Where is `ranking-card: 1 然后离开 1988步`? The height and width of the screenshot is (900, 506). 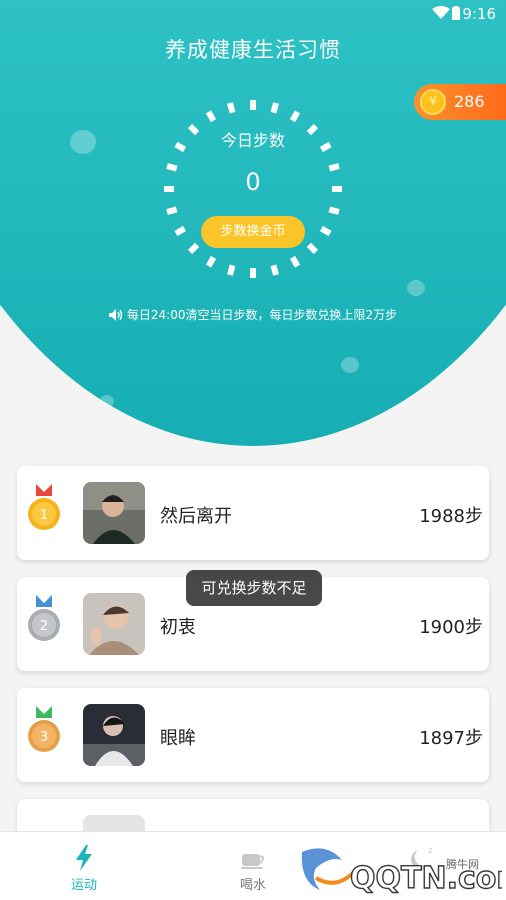
ranking-card: 1 然后离开 1988步 is located at coordinates (253, 513).